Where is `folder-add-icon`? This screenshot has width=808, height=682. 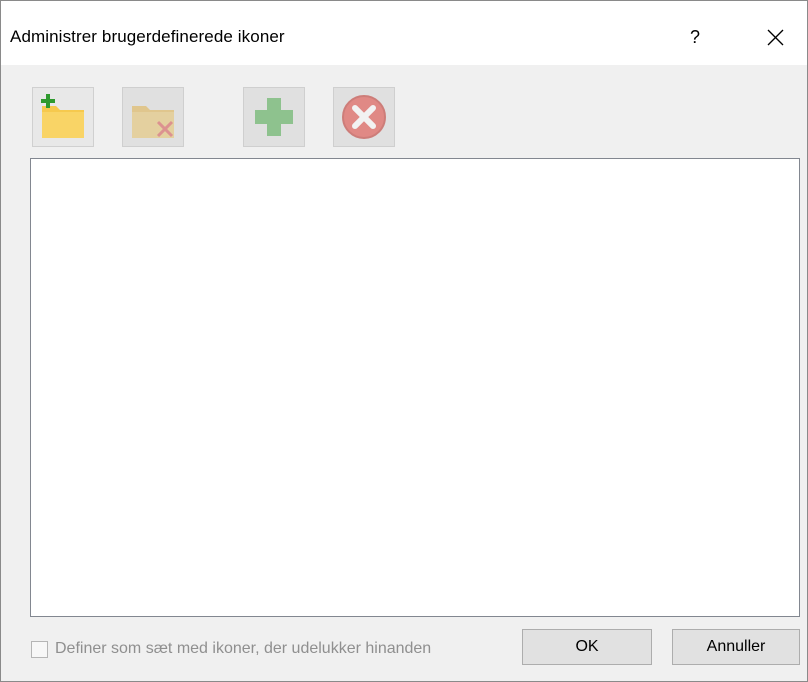
folder-add-icon is located at coordinates (62, 116).